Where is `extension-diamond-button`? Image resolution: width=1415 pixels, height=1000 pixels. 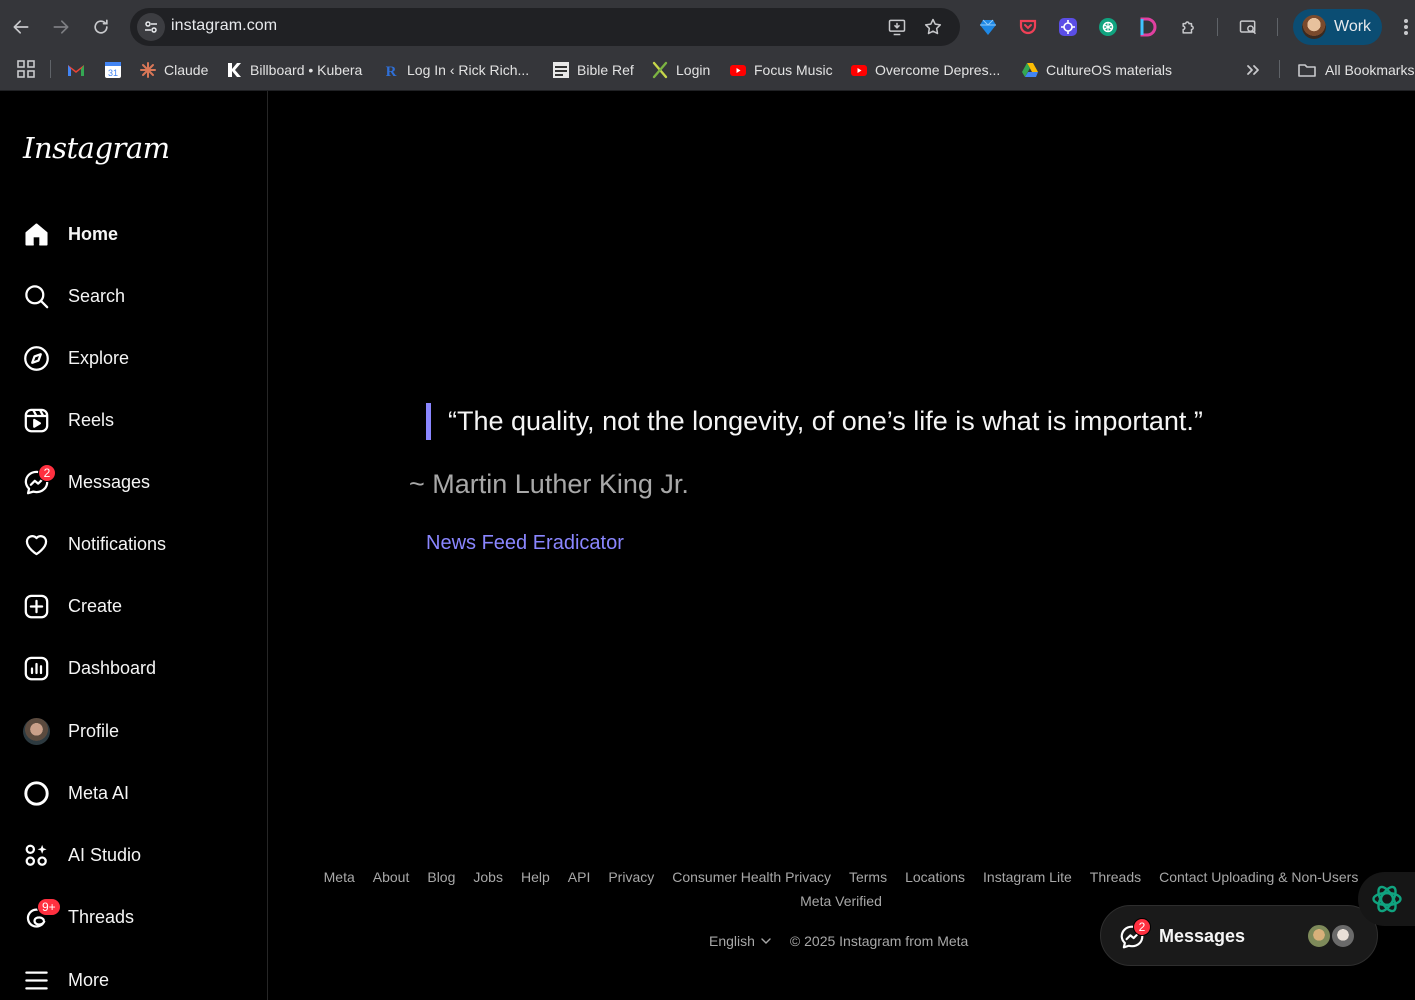
extension-diamond-button is located at coordinates (988, 27).